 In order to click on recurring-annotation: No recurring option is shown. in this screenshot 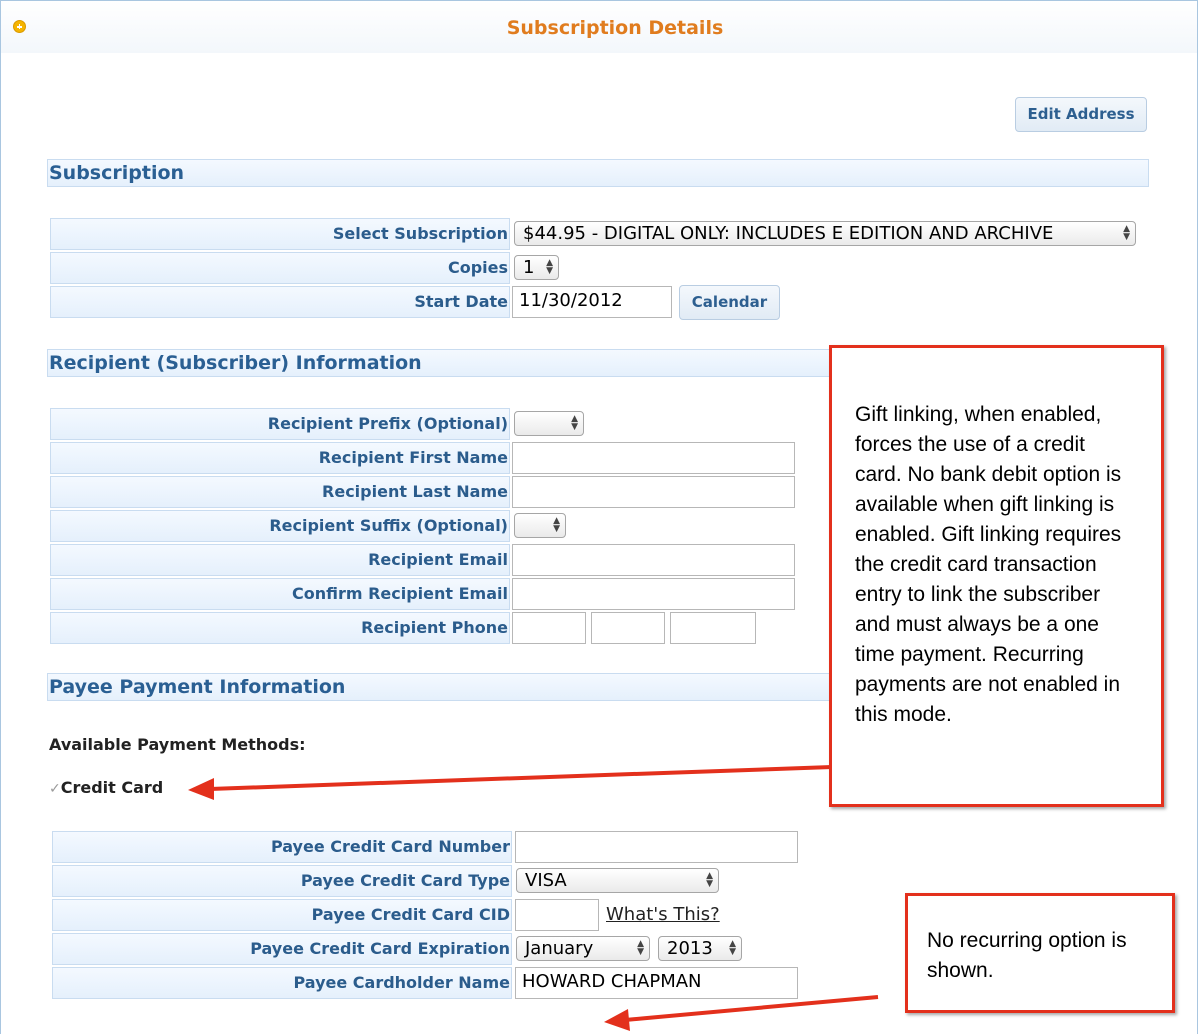, I will do `click(1040, 953)`.